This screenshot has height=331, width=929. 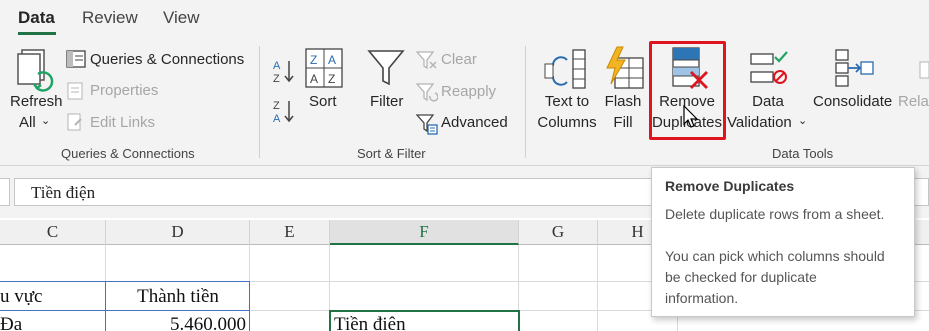 What do you see at coordinates (53, 232) in the screenshot?
I see `column-header-c: C` at bounding box center [53, 232].